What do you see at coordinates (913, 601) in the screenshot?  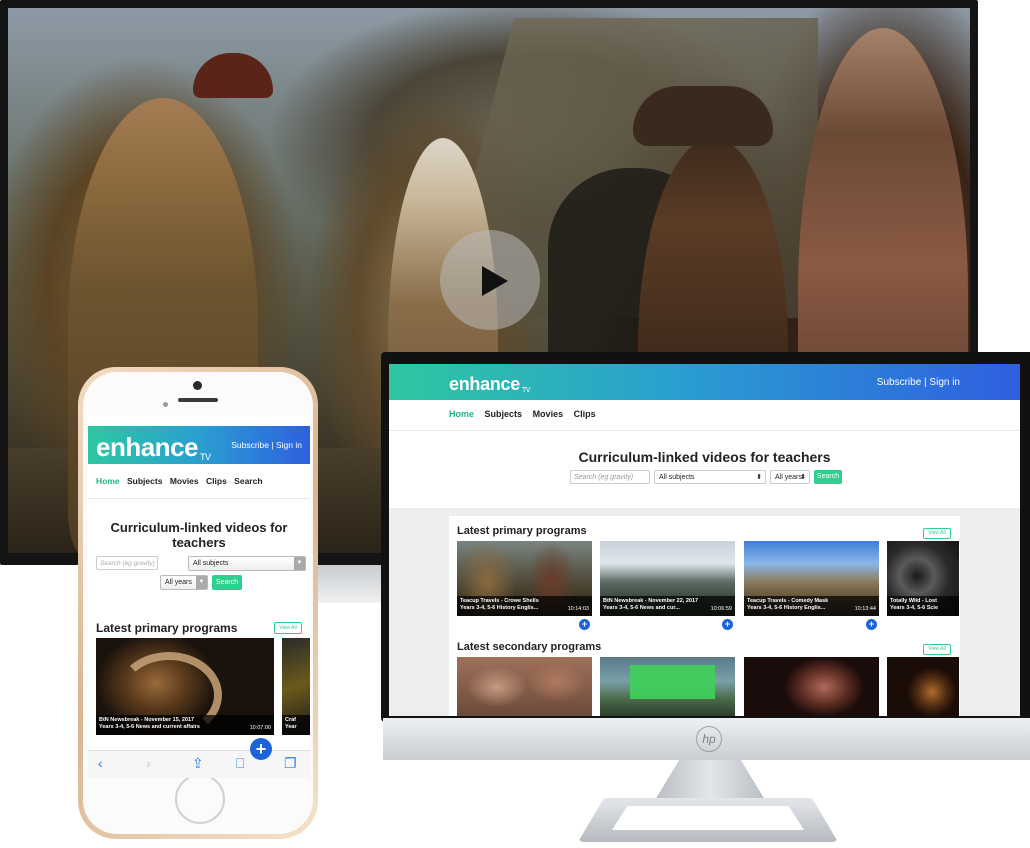 I see `program-title: Totally Wild - Lost` at bounding box center [913, 601].